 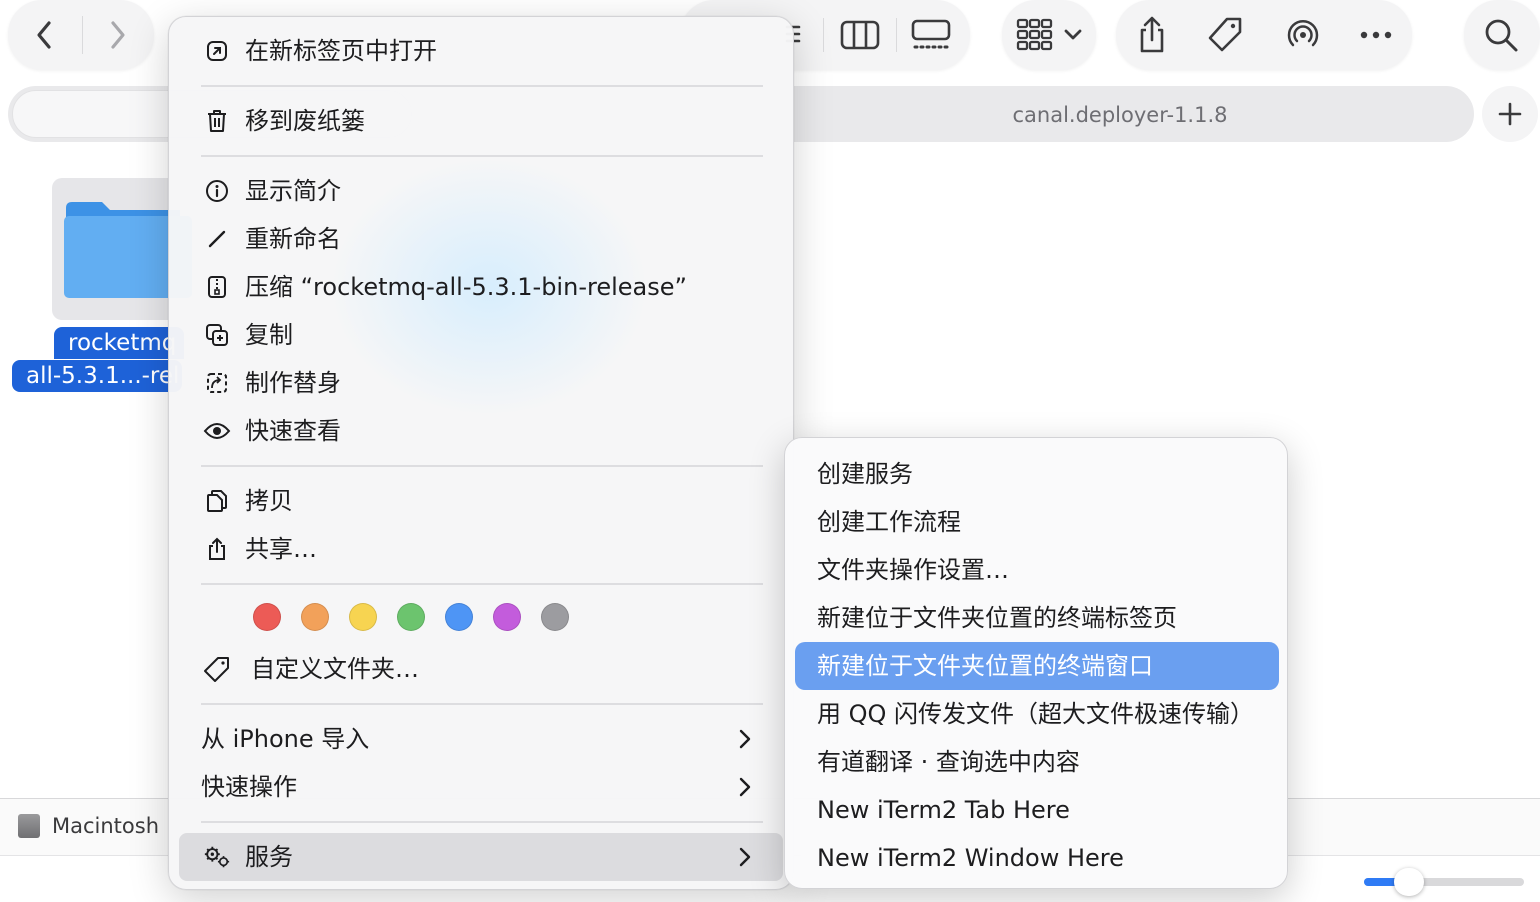 I want to click on menu-item-make-alias: 制作替身, so click(x=481, y=383).